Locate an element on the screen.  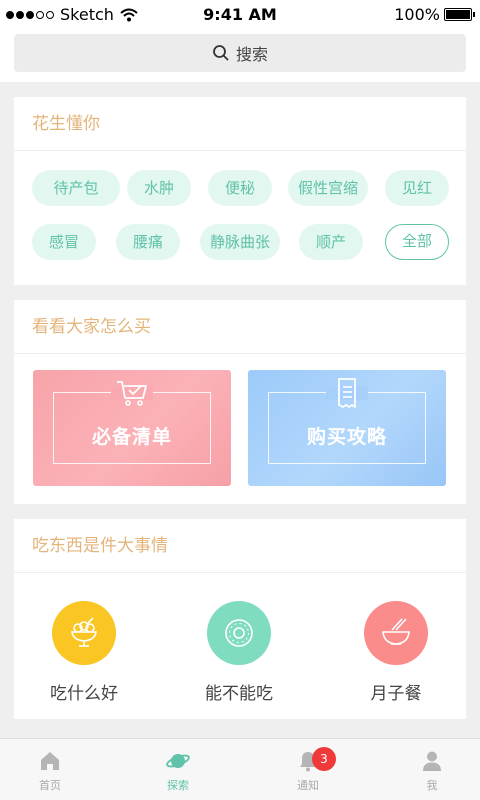
tag-chip: 便秘 is located at coordinates (240, 188).